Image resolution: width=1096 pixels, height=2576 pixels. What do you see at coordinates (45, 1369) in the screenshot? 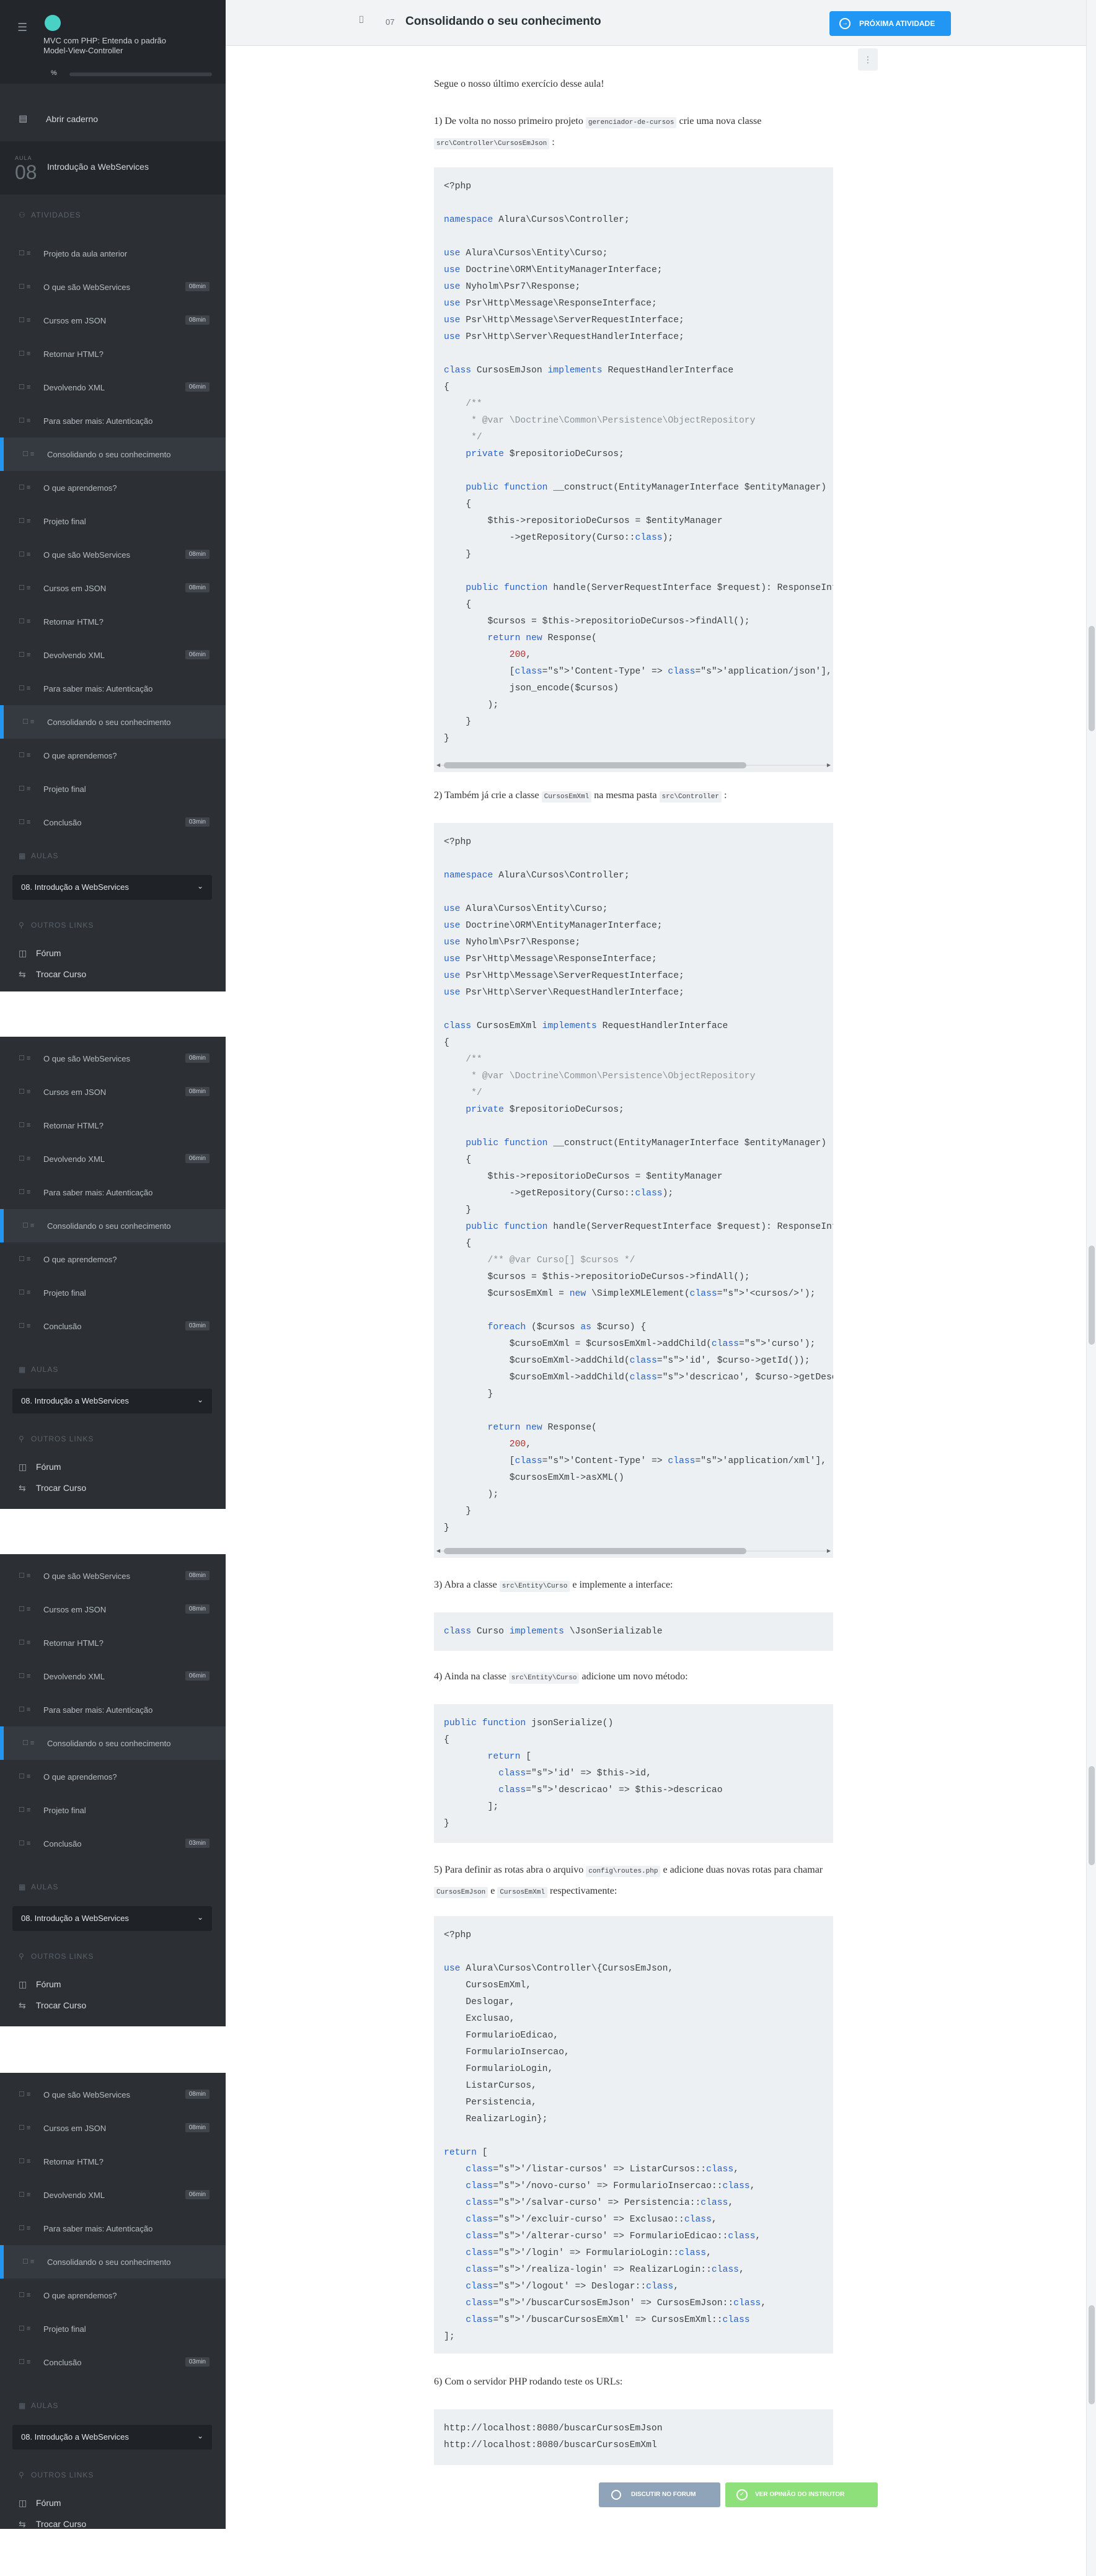
I see `aulas-label: AULAS` at bounding box center [45, 1369].